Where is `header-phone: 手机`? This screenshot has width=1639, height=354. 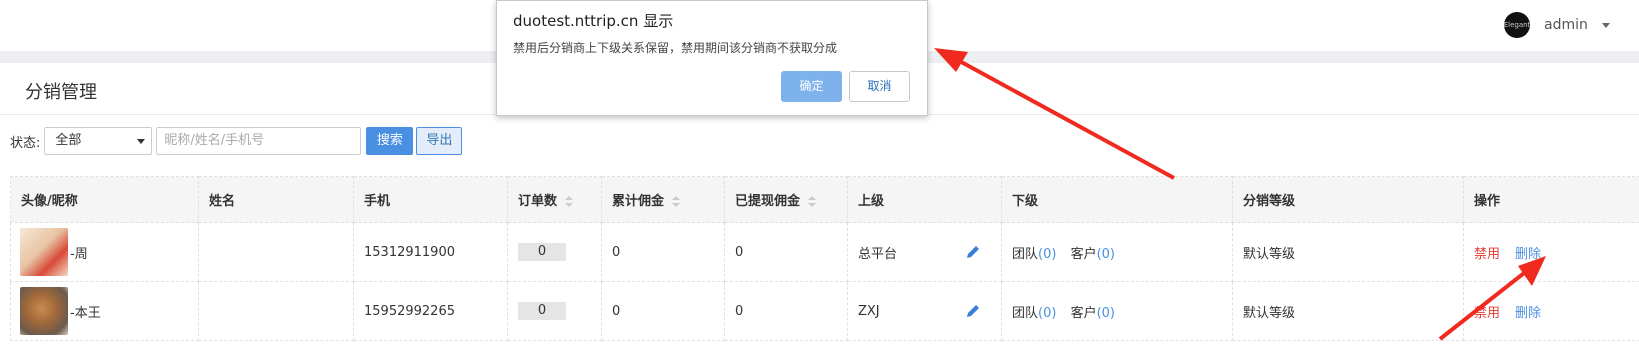
header-phone: 手机 is located at coordinates (430, 199).